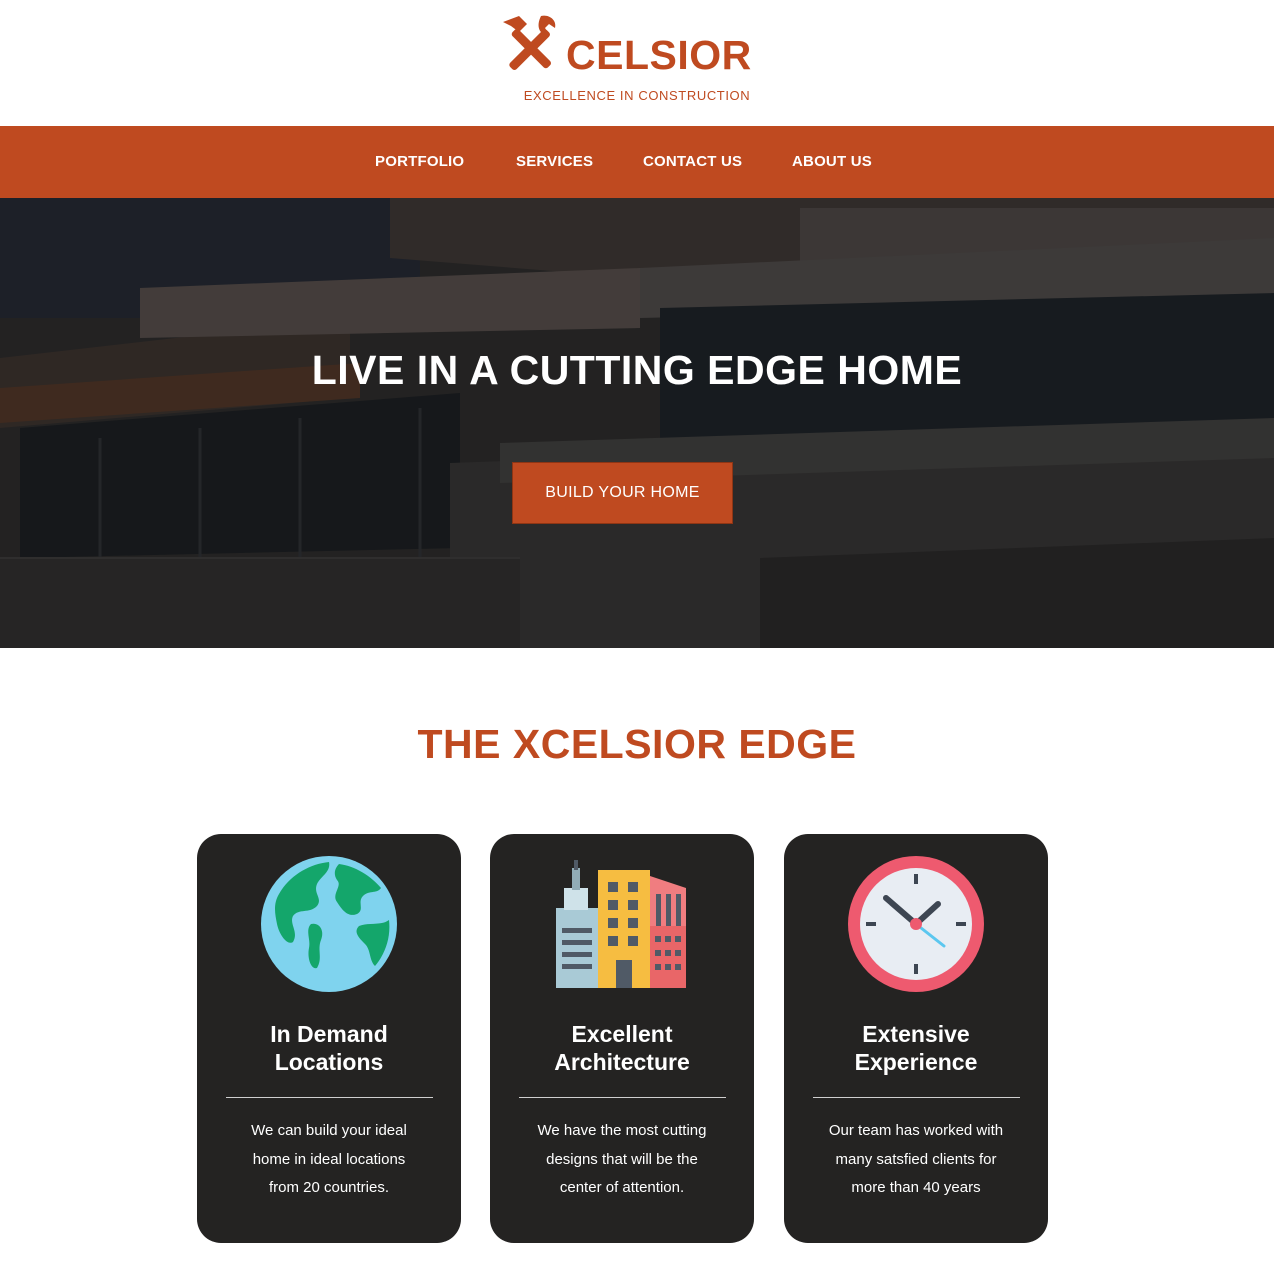 The height and width of the screenshot is (1273, 1274). What do you see at coordinates (622, 1130) in the screenshot?
I see `card-text-line: We have the most cutting` at bounding box center [622, 1130].